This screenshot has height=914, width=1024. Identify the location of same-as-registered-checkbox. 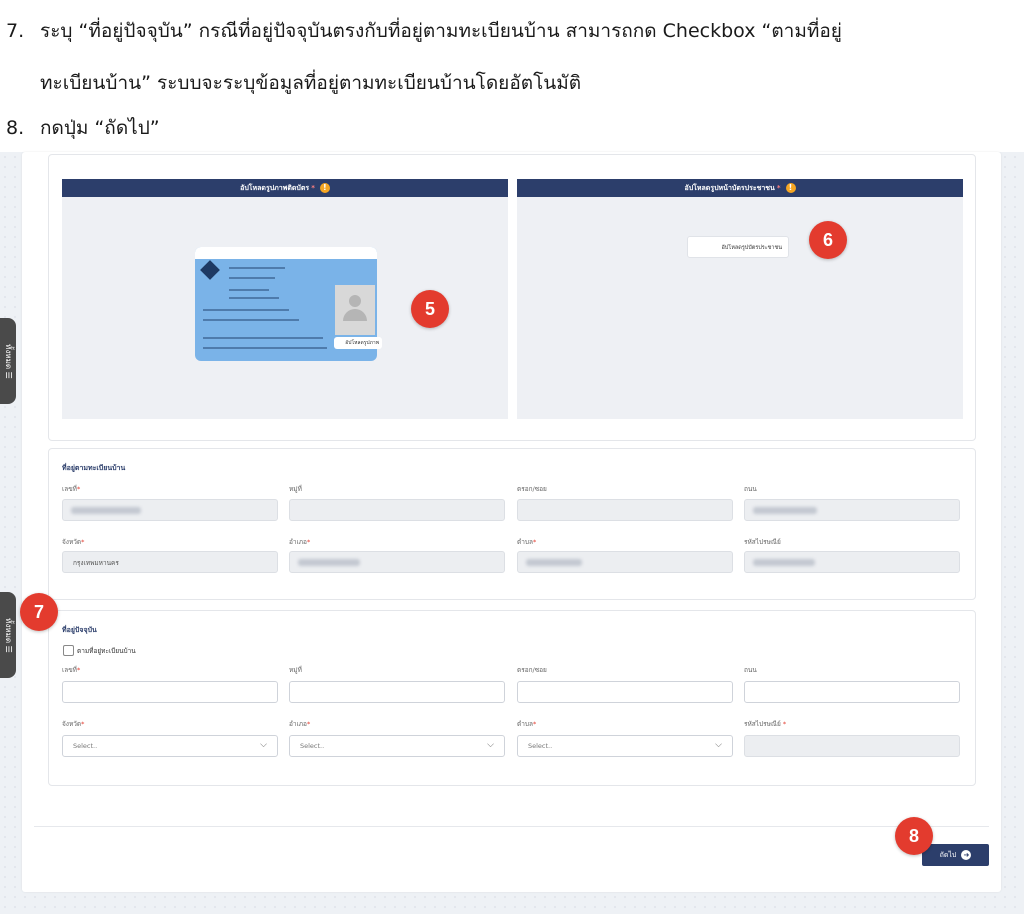
(68, 650).